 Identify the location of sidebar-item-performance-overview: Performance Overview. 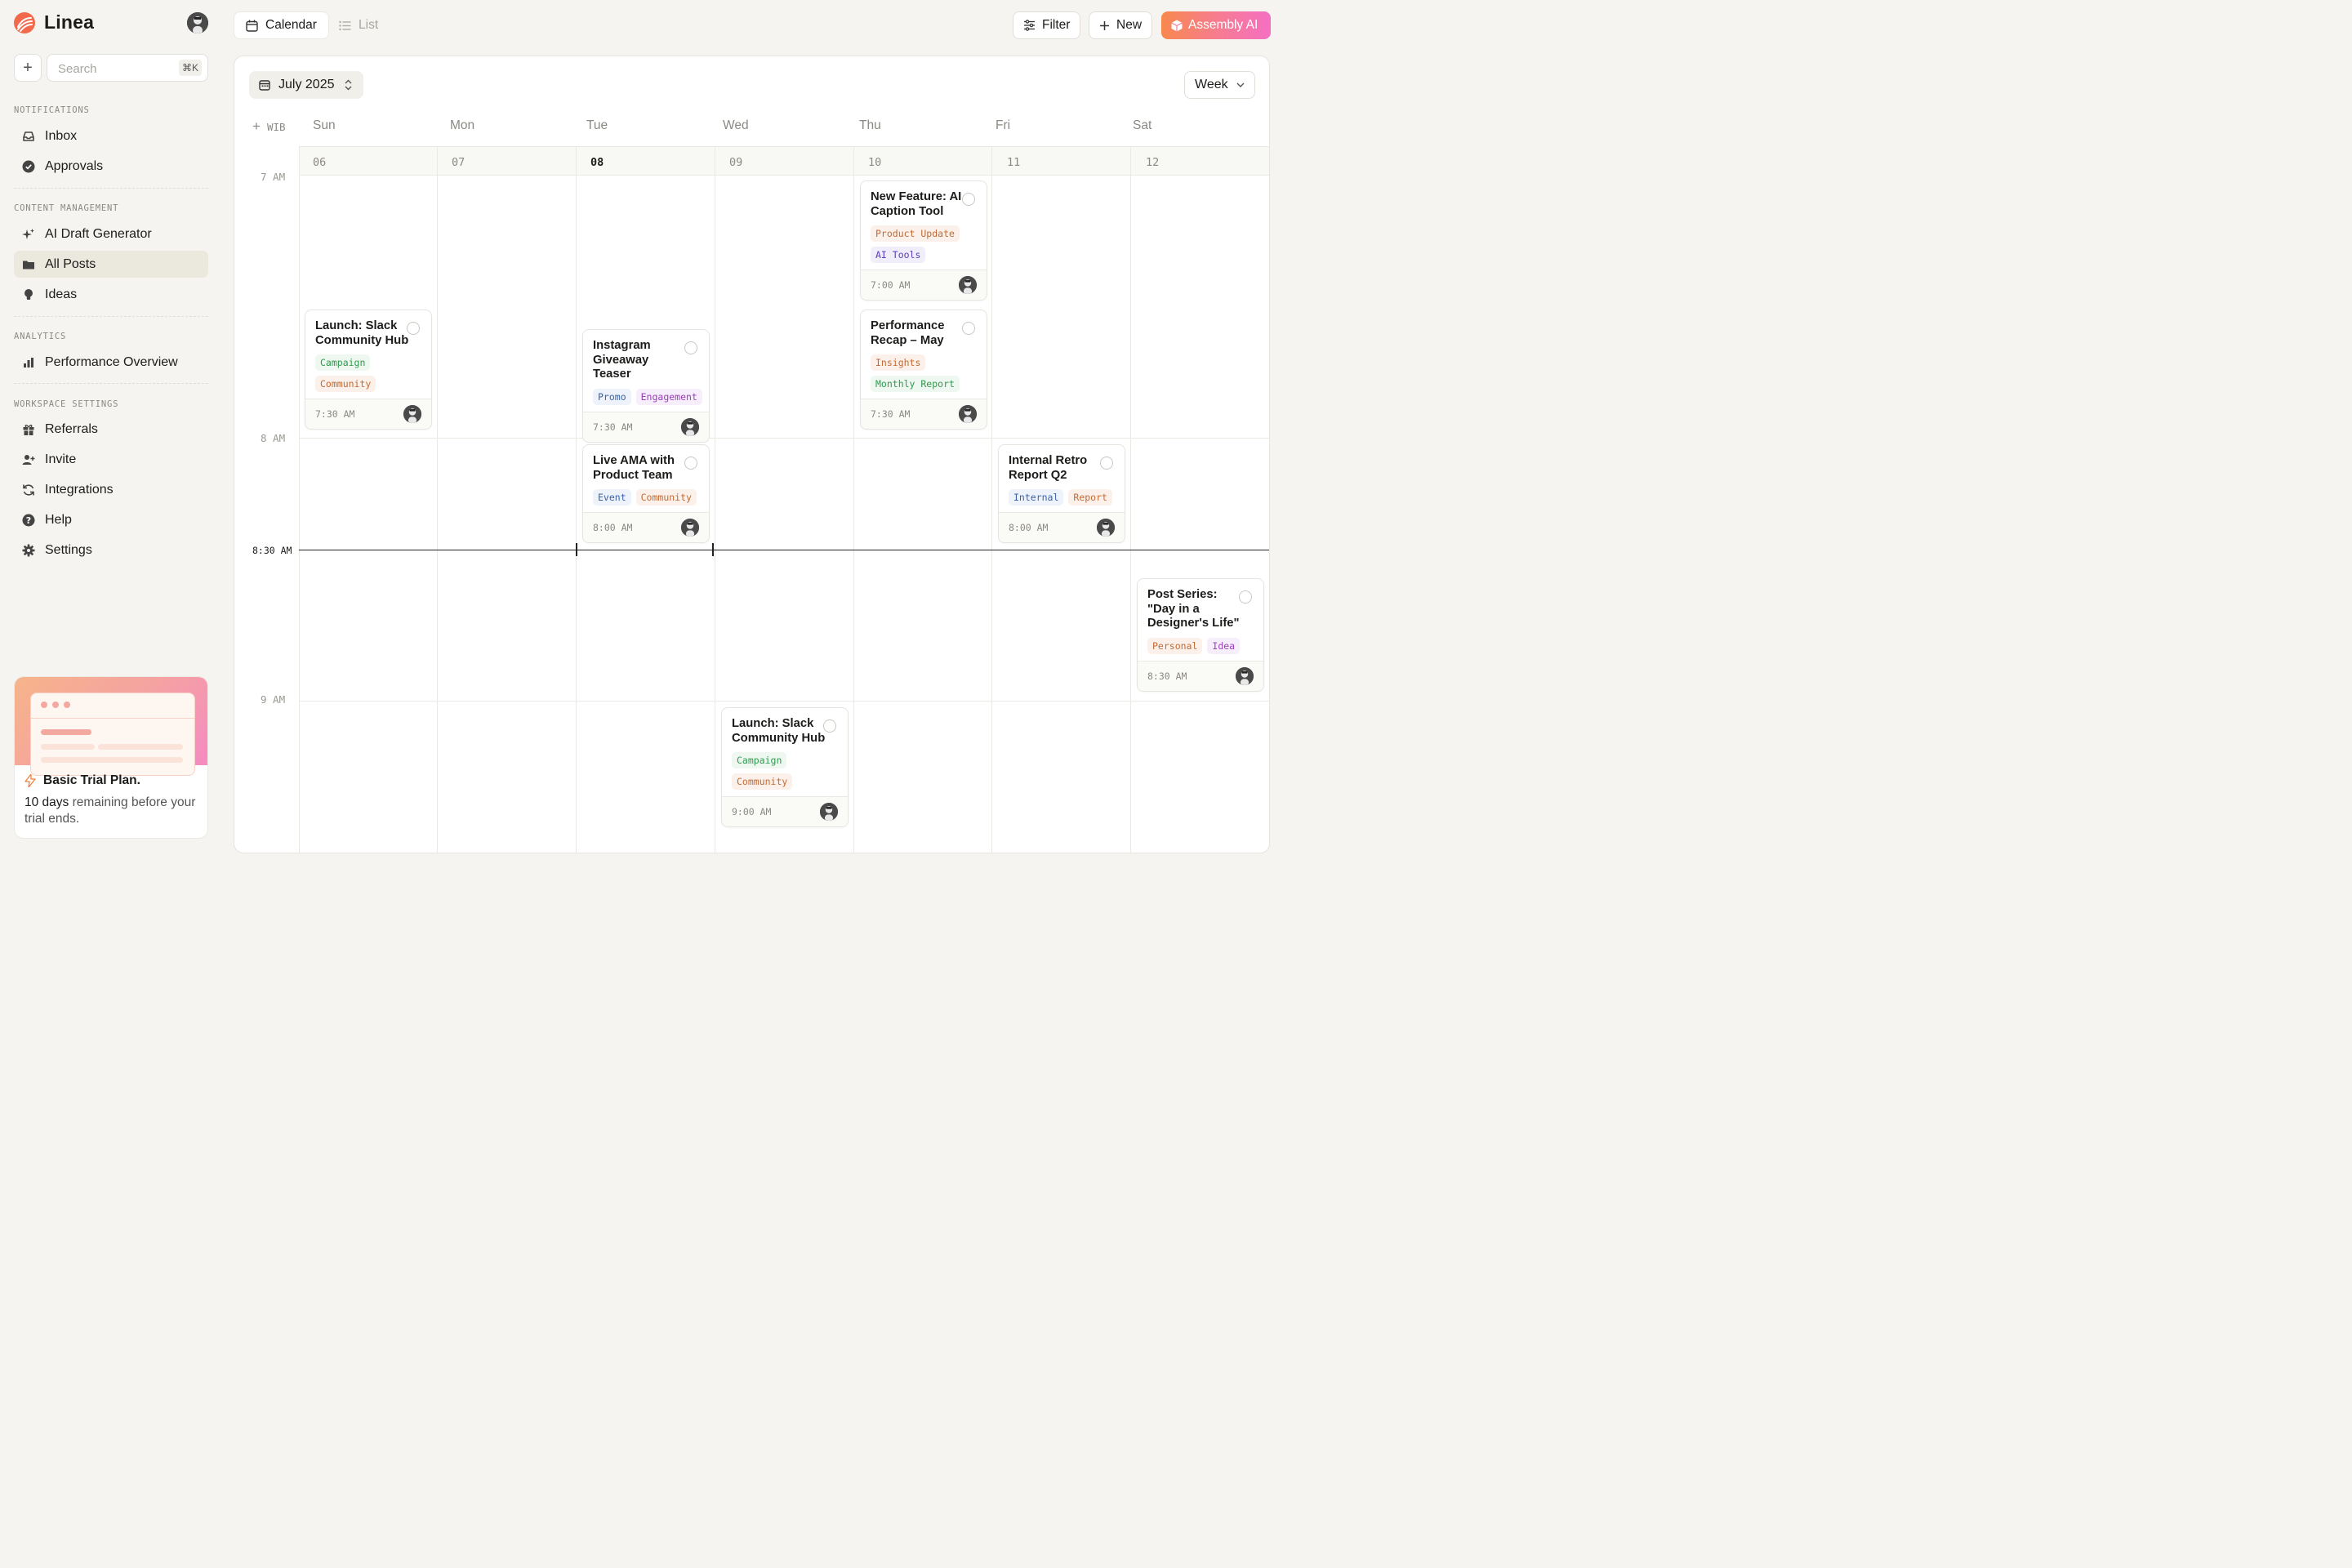
(111, 362).